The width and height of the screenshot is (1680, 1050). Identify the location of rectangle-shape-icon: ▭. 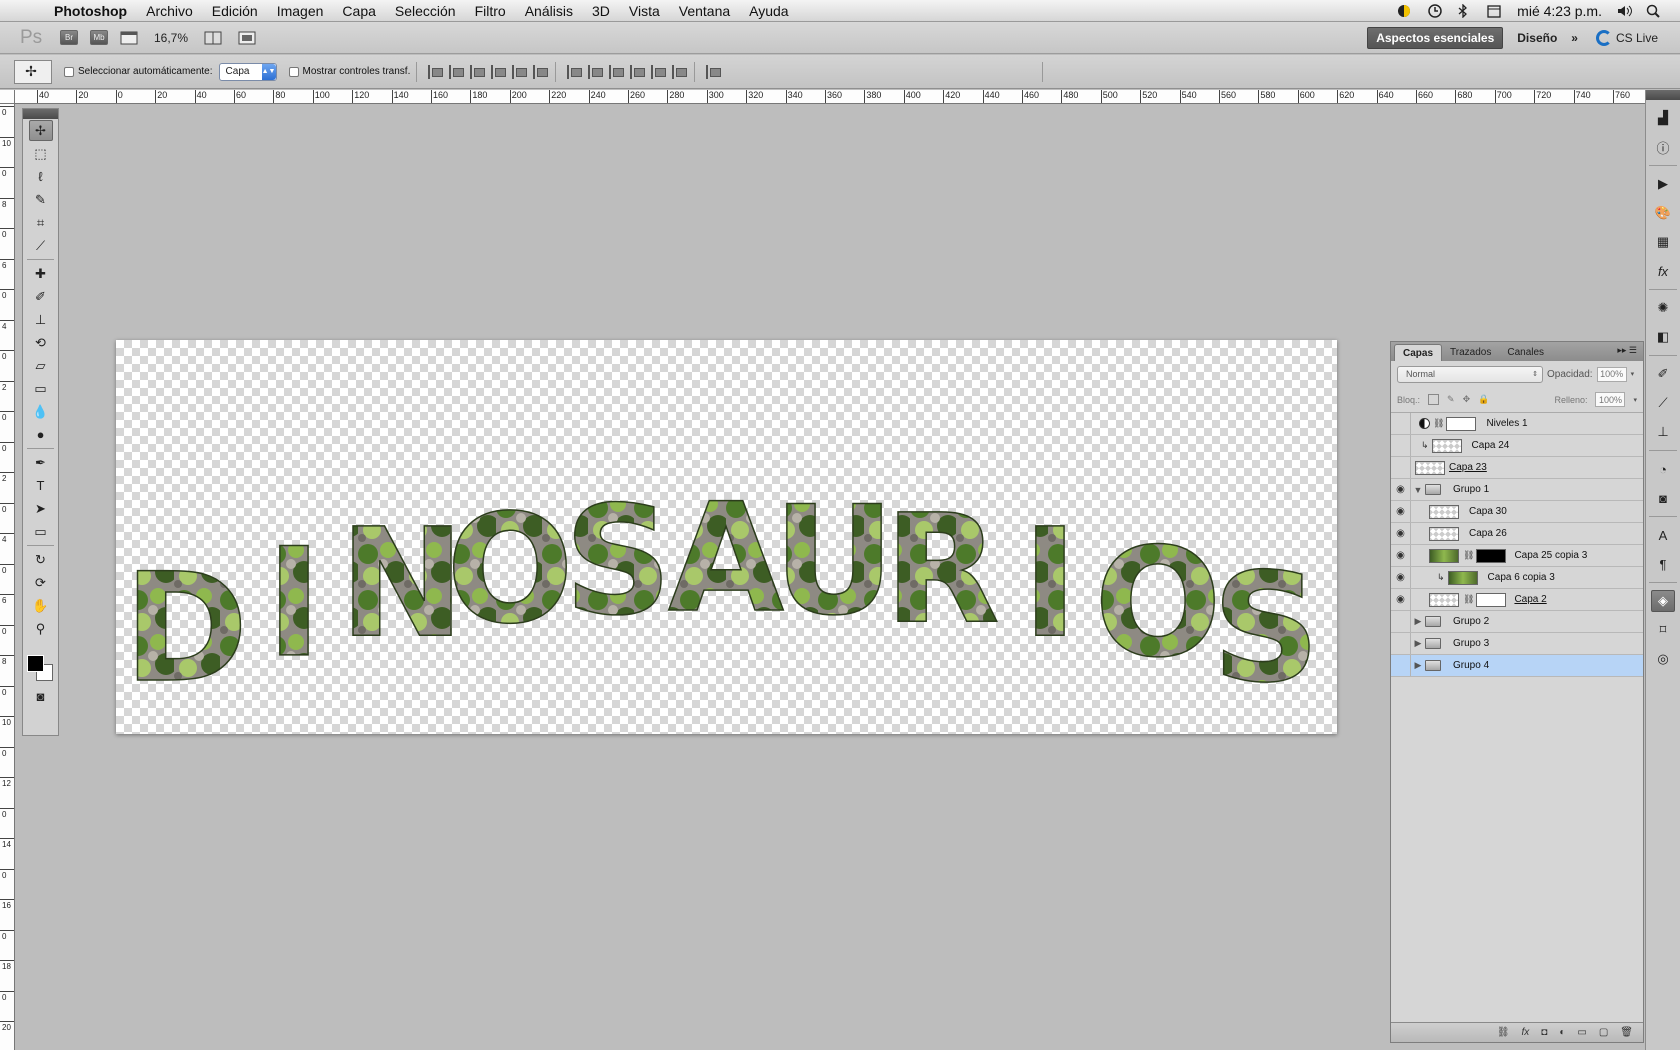
(41, 531).